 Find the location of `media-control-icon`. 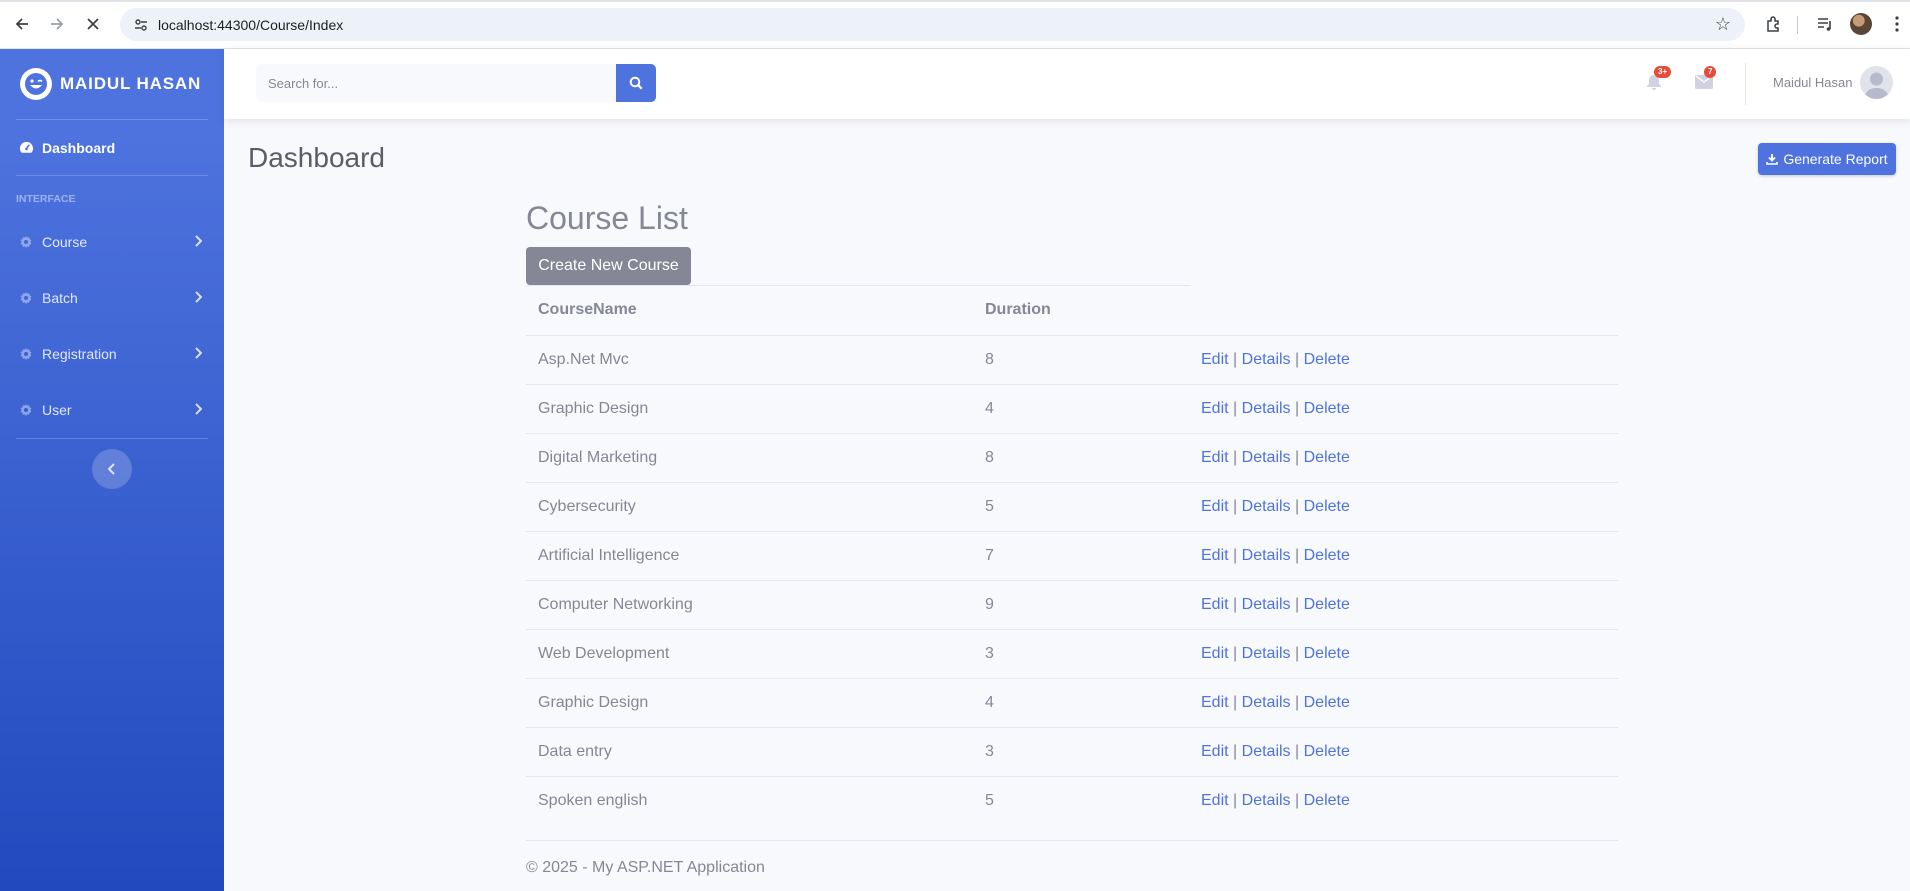

media-control-icon is located at coordinates (1825, 24).